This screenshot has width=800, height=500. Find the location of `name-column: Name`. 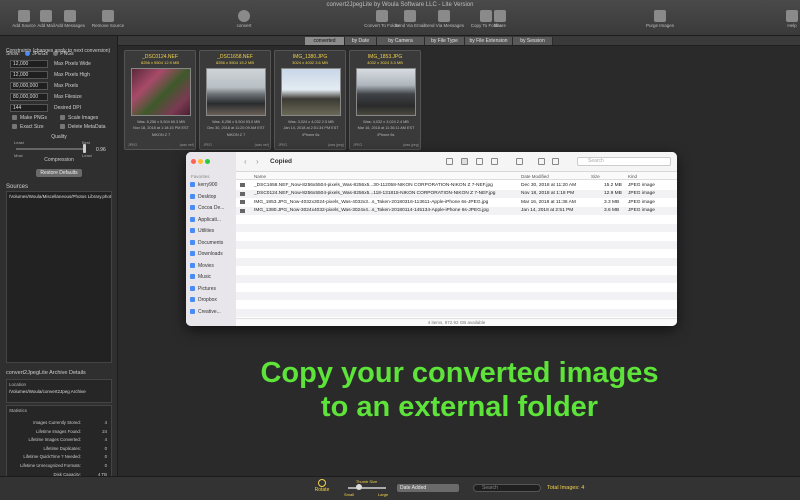

name-column: Name is located at coordinates (260, 176).